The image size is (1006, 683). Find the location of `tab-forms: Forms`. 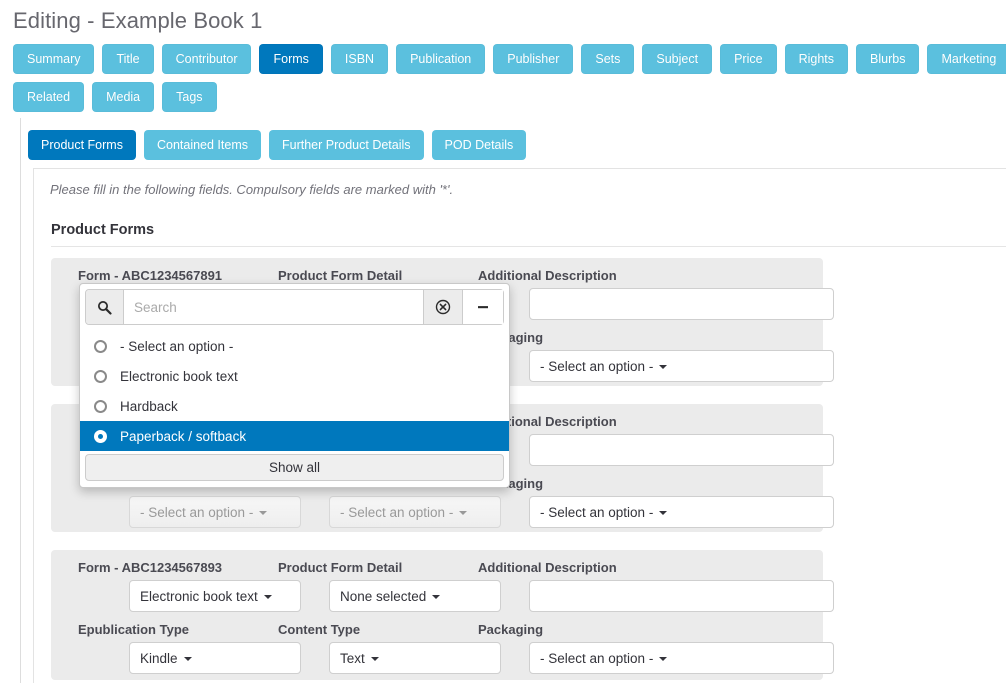

tab-forms: Forms is located at coordinates (291, 59).